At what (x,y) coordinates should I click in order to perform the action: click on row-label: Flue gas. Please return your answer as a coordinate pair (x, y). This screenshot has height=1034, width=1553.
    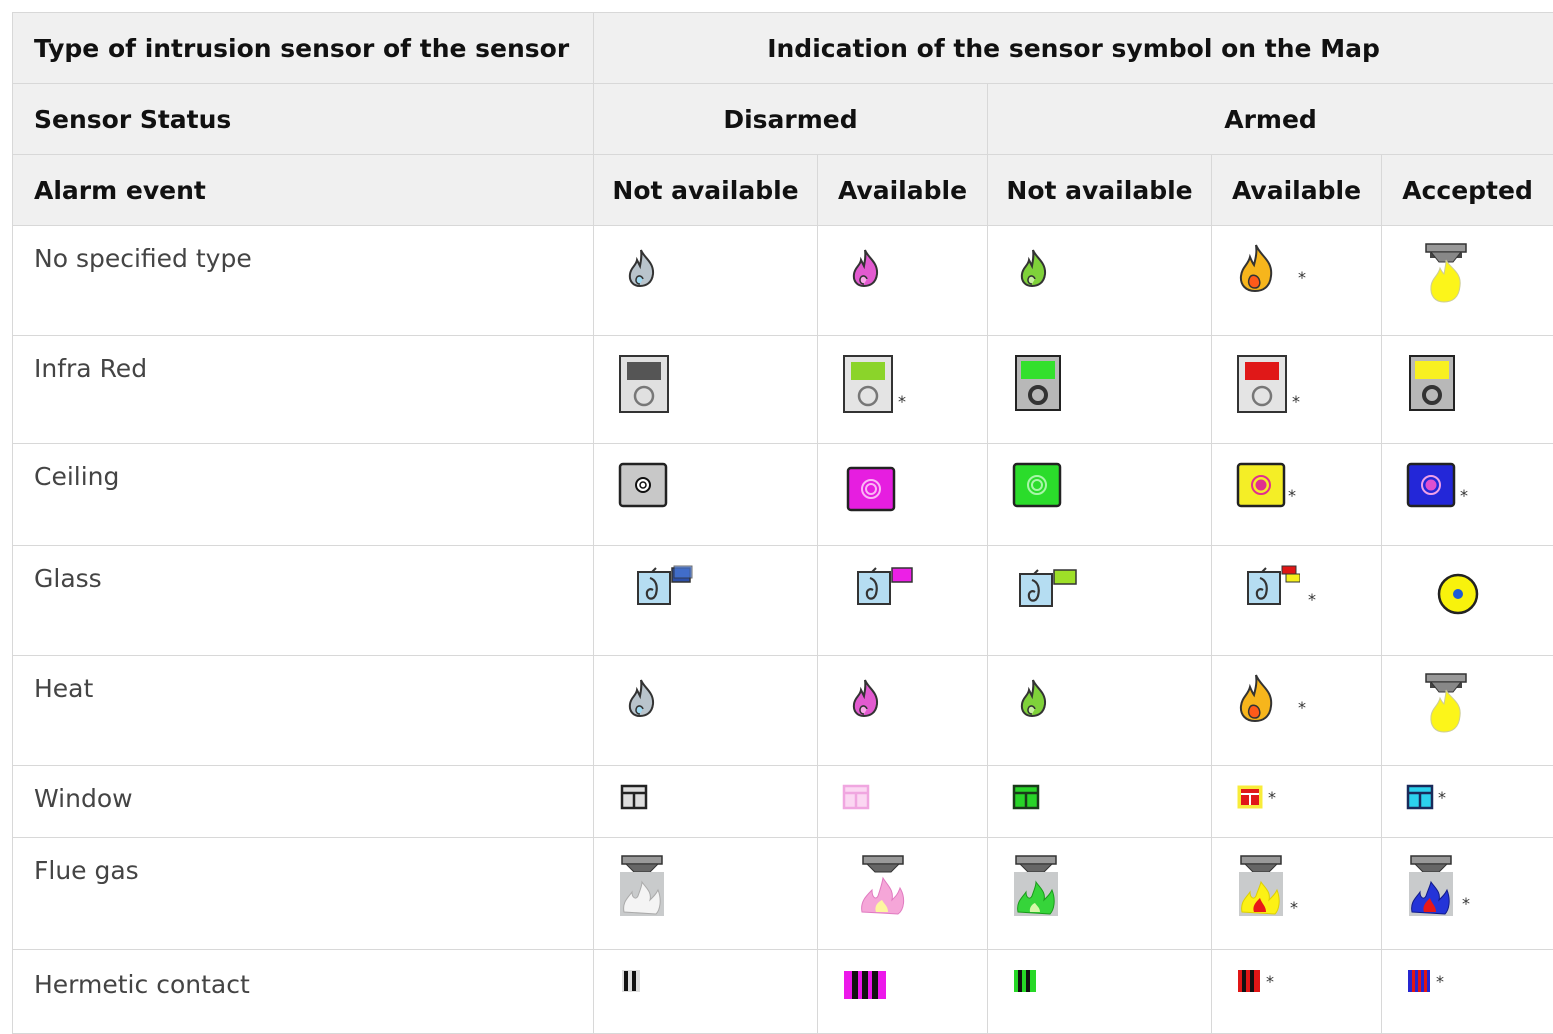
    Looking at the image, I should click on (303, 894).